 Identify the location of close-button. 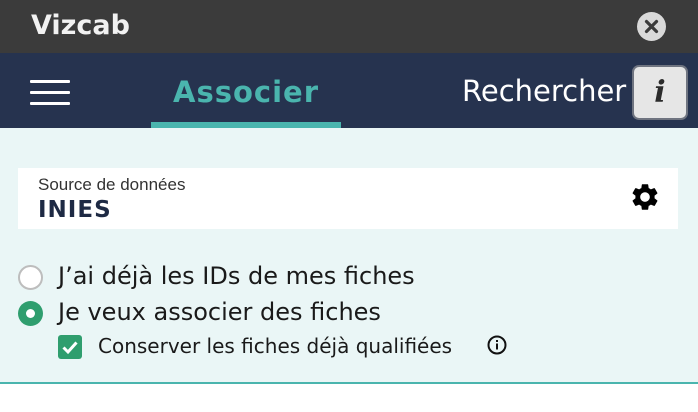
(651, 26).